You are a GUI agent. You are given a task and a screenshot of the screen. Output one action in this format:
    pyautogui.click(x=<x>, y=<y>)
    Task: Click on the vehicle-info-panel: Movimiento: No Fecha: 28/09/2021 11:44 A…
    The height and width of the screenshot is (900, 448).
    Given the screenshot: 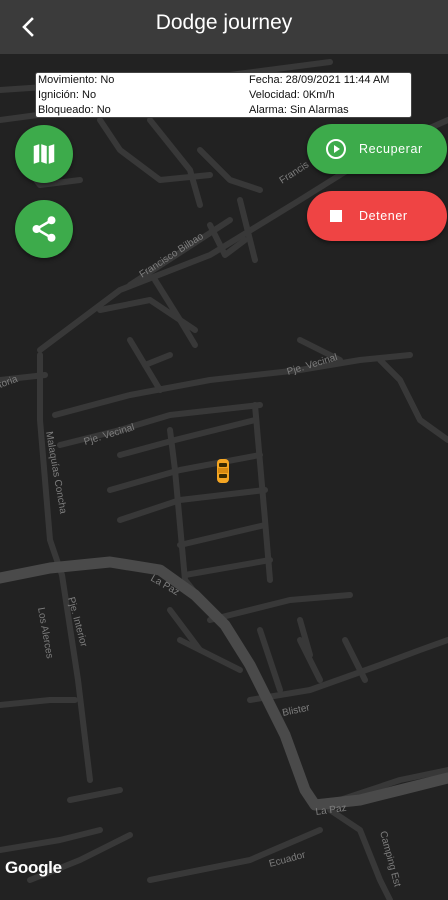 What is the action you would take?
    pyautogui.click(x=223, y=95)
    